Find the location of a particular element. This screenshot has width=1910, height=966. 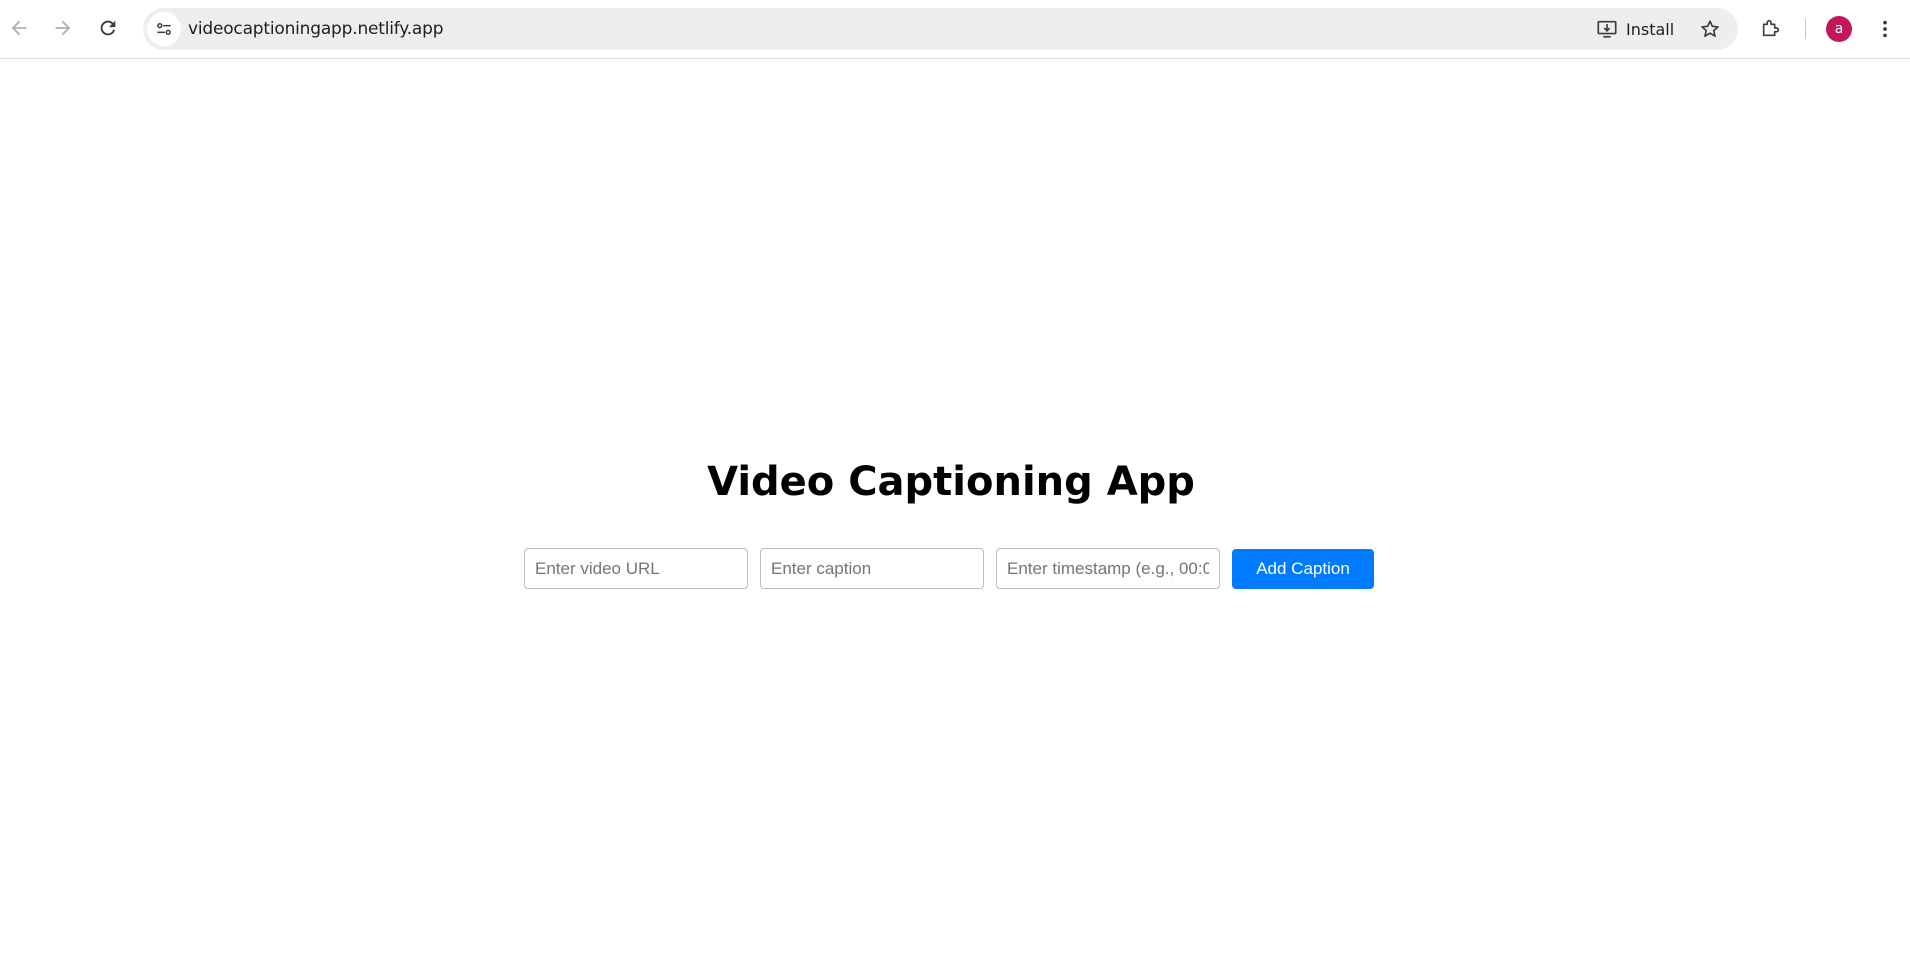

reload-button is located at coordinates (108, 28).